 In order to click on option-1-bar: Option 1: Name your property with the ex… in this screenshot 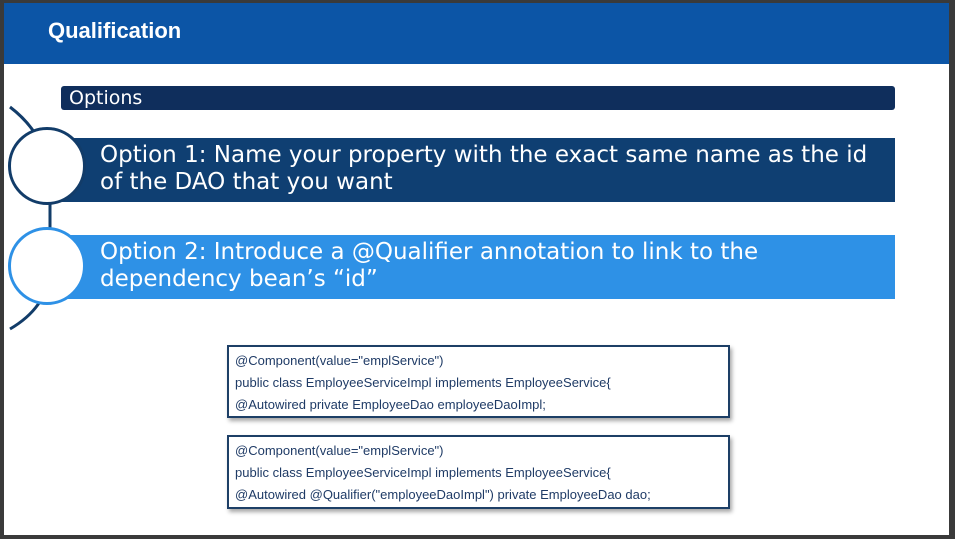, I will do `click(475, 170)`.